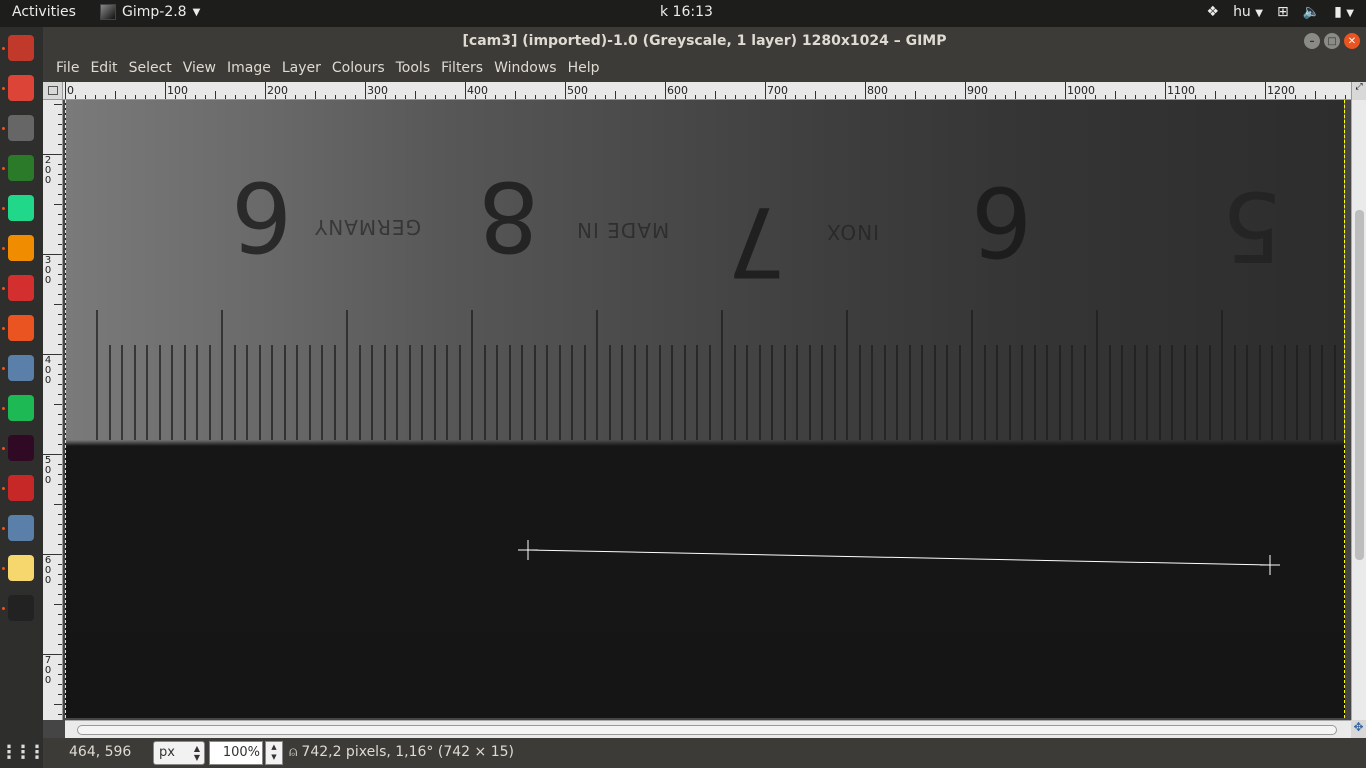 The image size is (1366, 768). Describe the element at coordinates (21, 248) in the screenshot. I see `vlc-icon` at that location.